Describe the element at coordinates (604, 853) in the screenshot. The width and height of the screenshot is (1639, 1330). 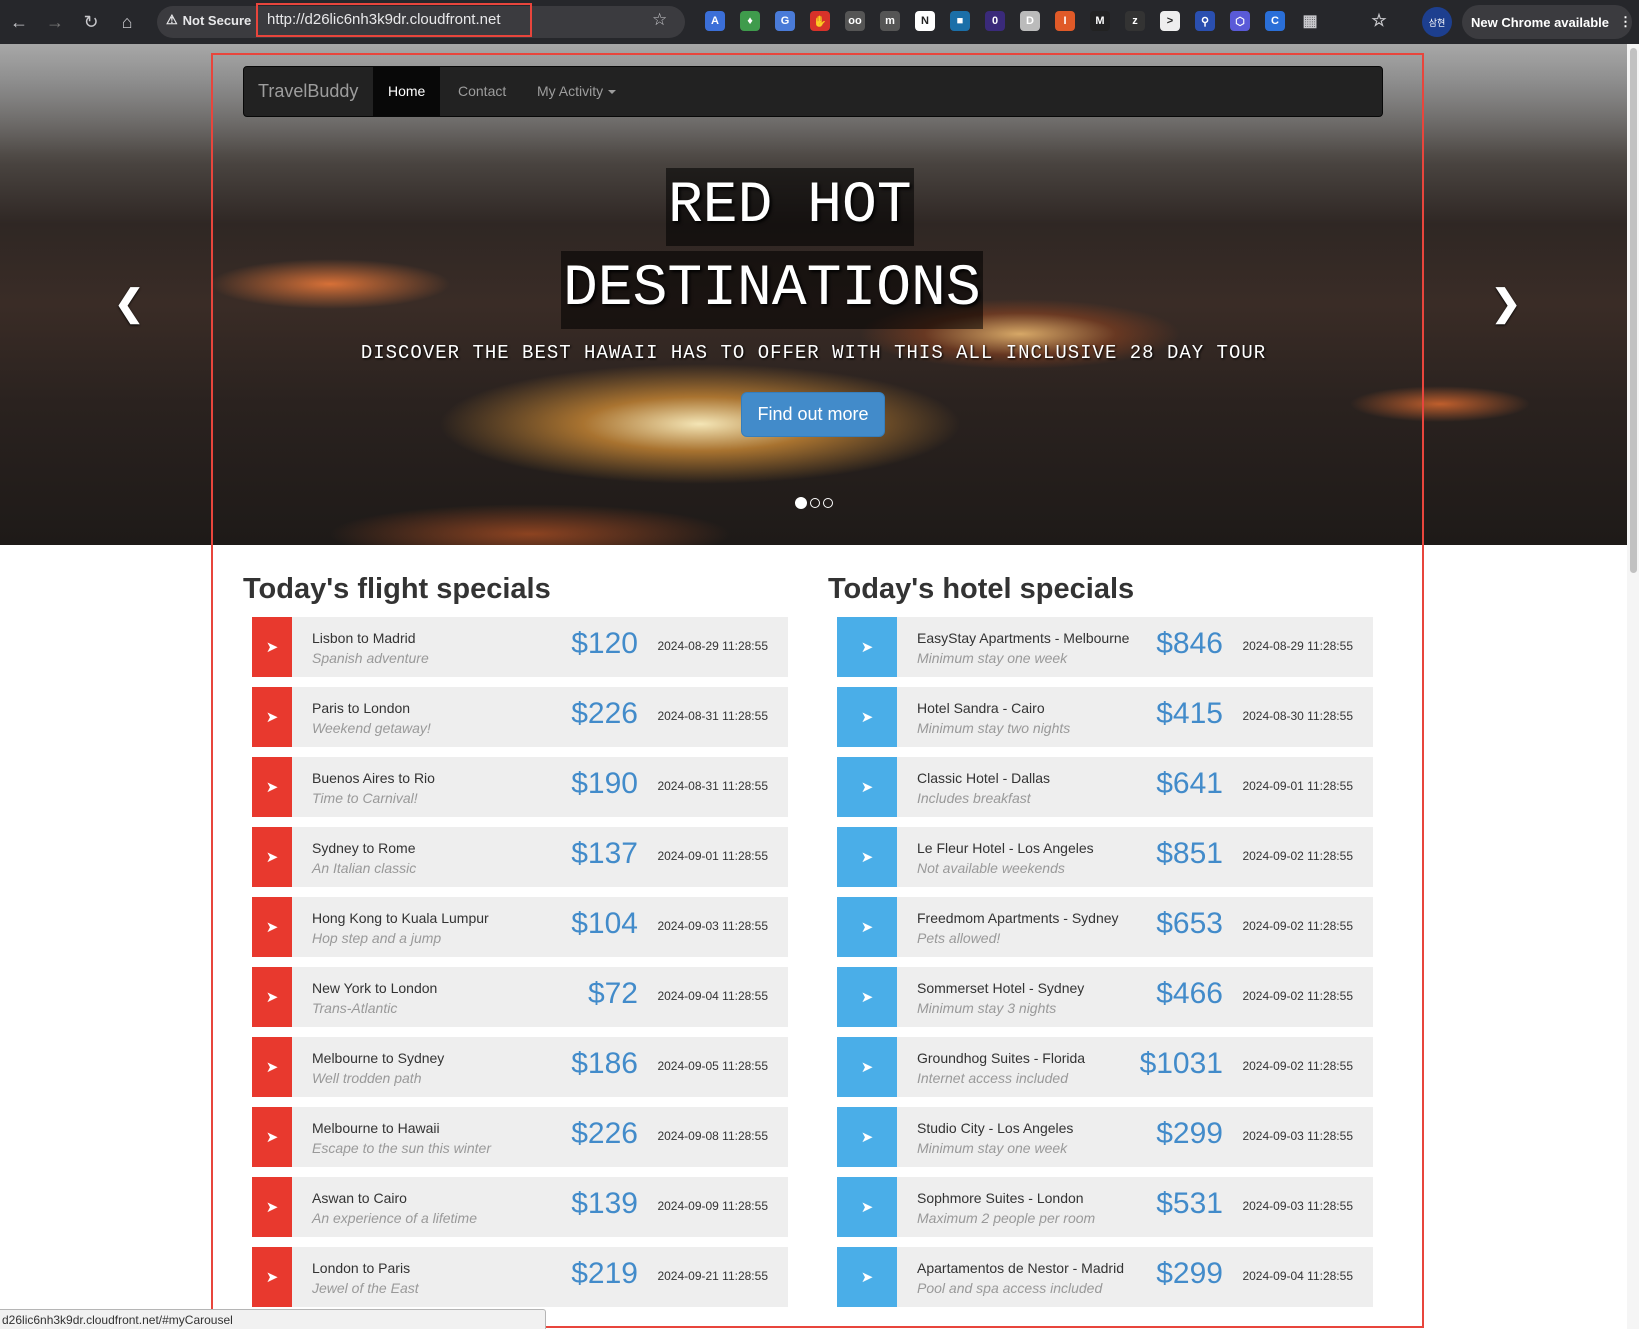
I see `special-price: $137` at that location.